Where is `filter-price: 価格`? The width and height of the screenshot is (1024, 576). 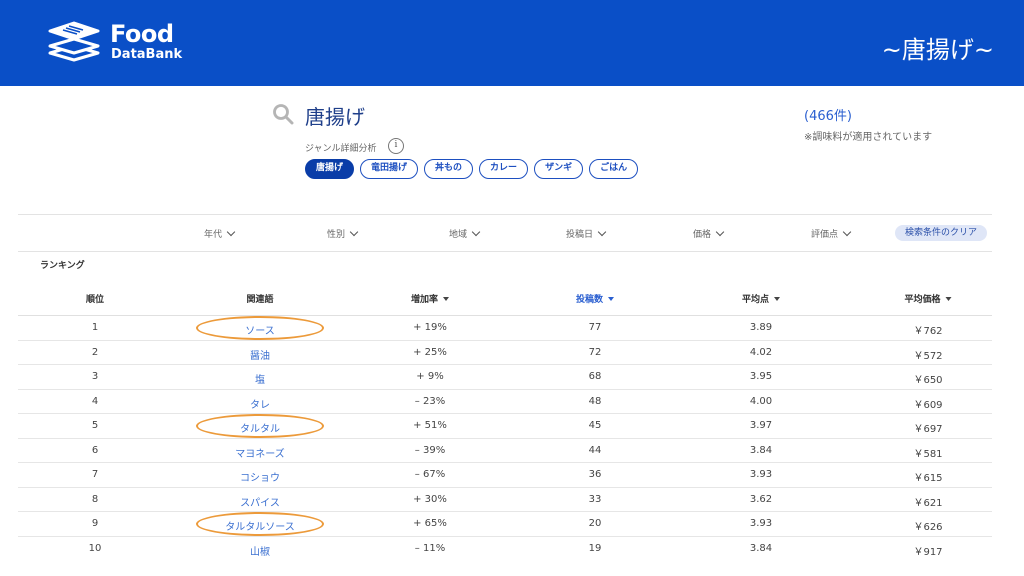 filter-price: 価格 is located at coordinates (709, 233).